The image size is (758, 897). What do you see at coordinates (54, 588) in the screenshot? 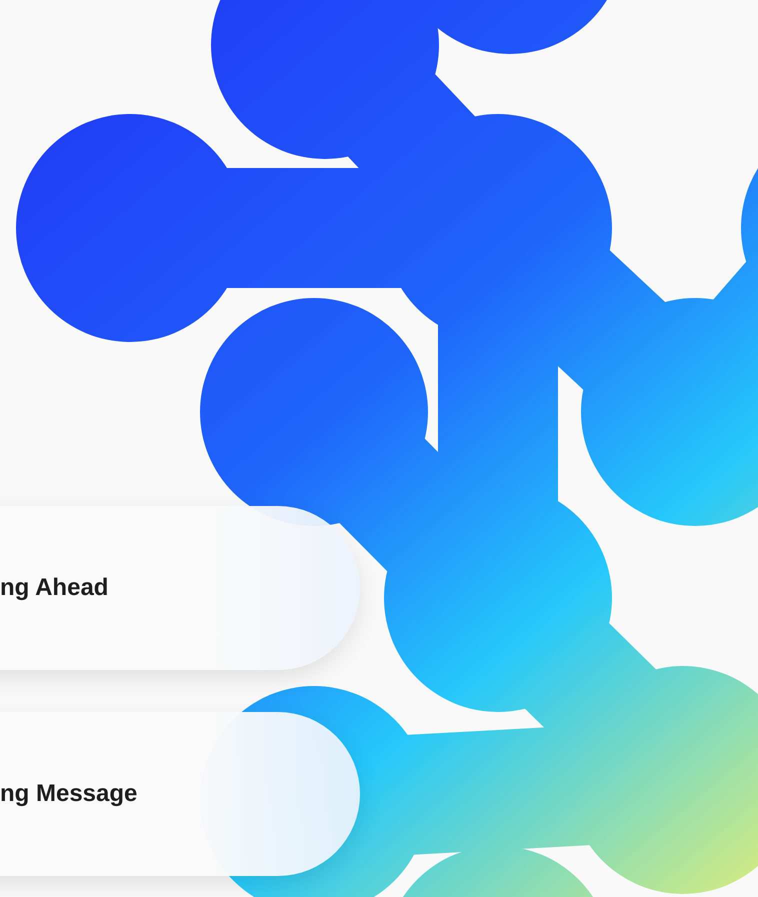
I see `card-title: ng Ahead` at bounding box center [54, 588].